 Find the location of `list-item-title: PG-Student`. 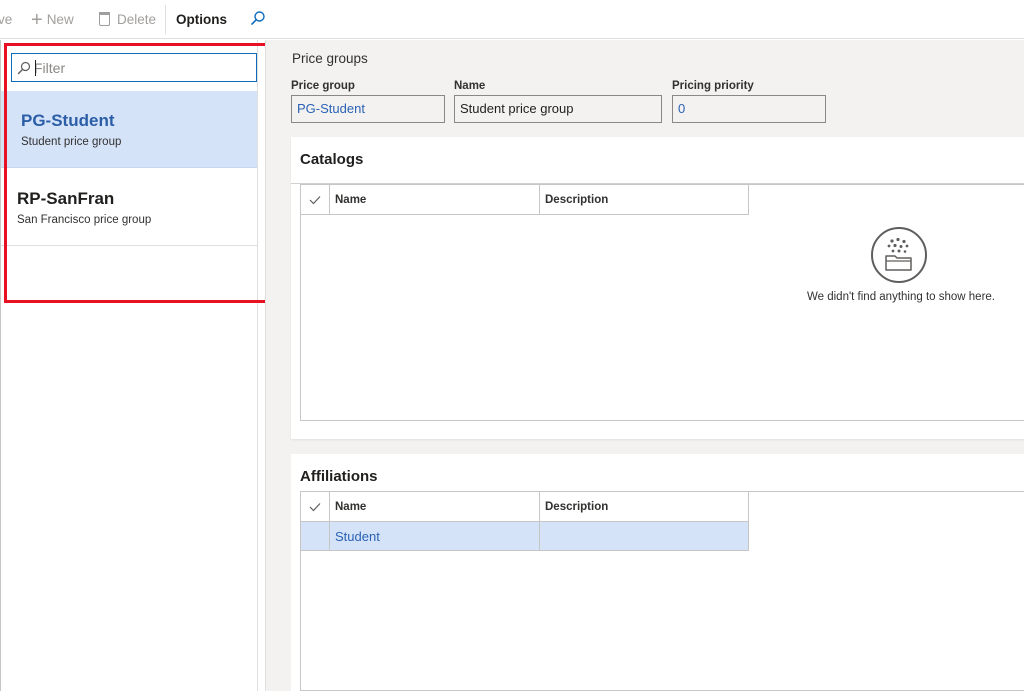

list-item-title: PG-Student is located at coordinates (68, 120).